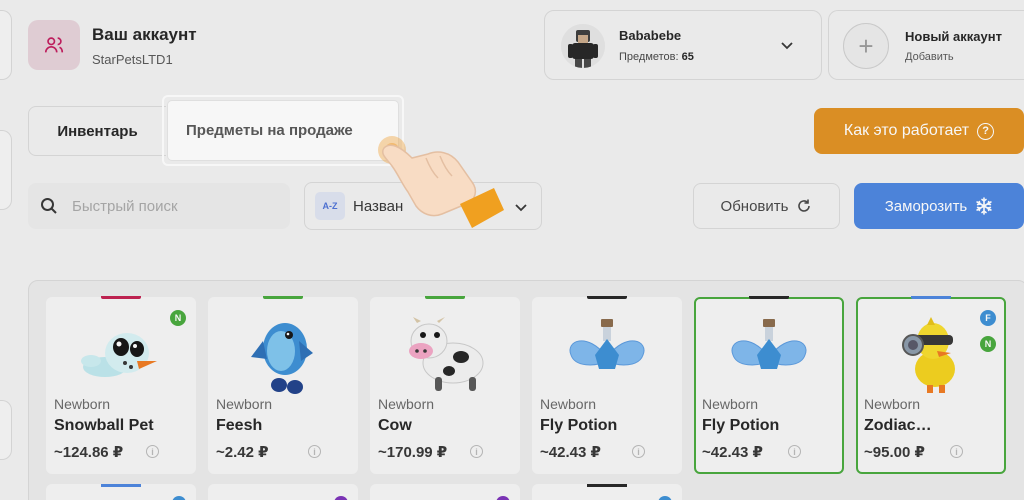 The image size is (1024, 500). Describe the element at coordinates (395, 425) in the screenshot. I see `item-name: Cow` at that location.